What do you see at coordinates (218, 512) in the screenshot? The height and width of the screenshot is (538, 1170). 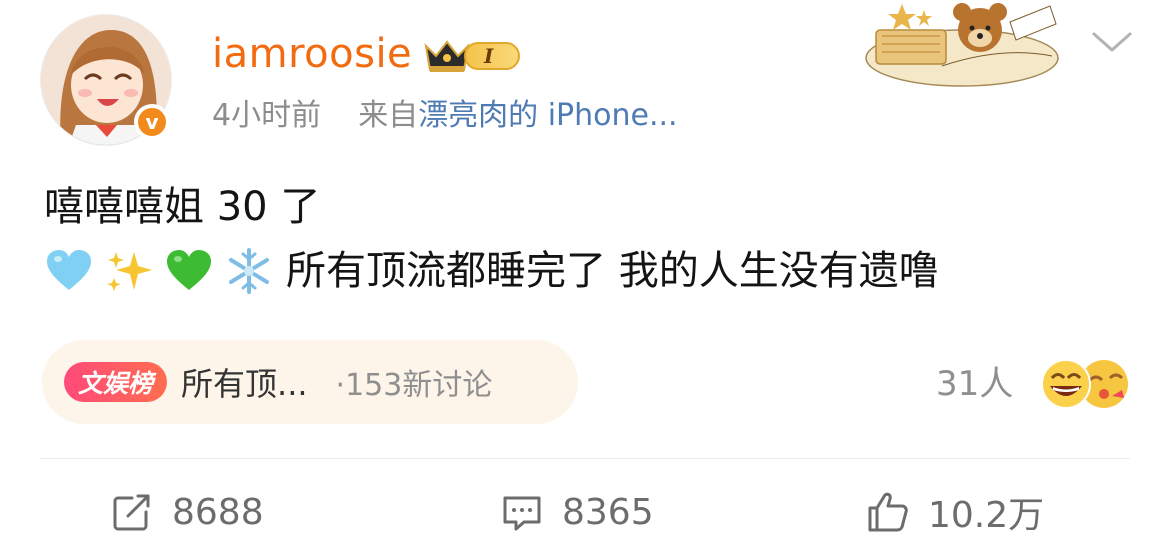 I see `repost-count: 8688` at bounding box center [218, 512].